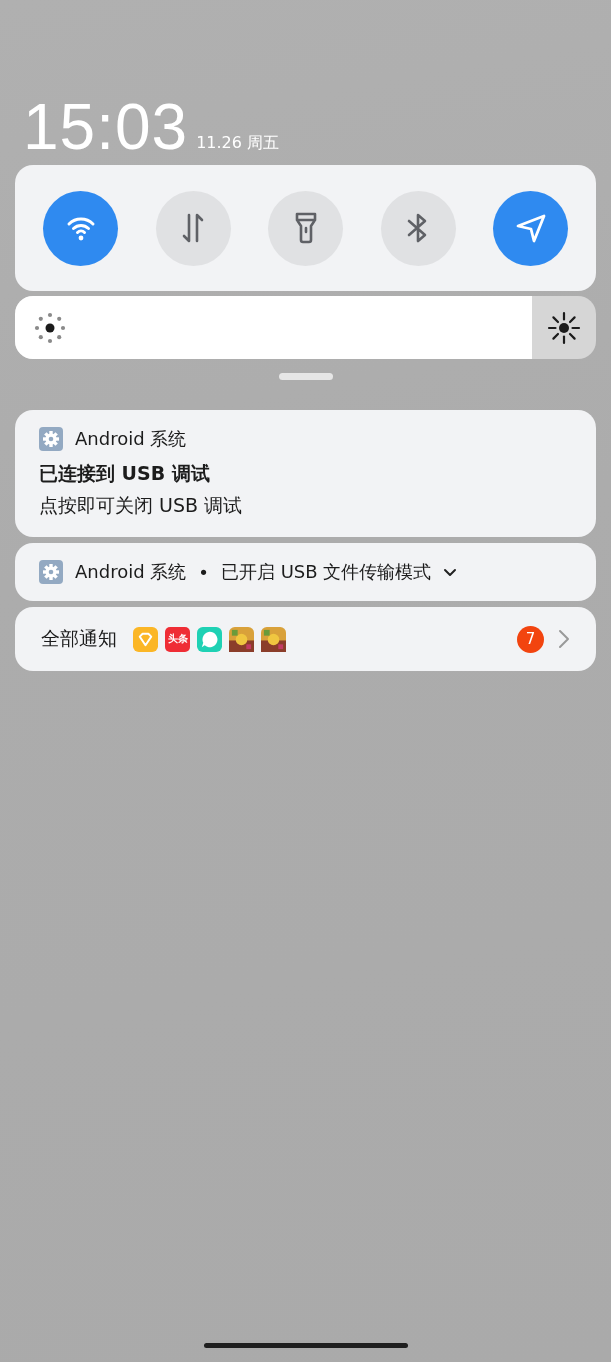 The height and width of the screenshot is (1362, 611). Describe the element at coordinates (530, 639) in the screenshot. I see `count-badge: 7` at that location.